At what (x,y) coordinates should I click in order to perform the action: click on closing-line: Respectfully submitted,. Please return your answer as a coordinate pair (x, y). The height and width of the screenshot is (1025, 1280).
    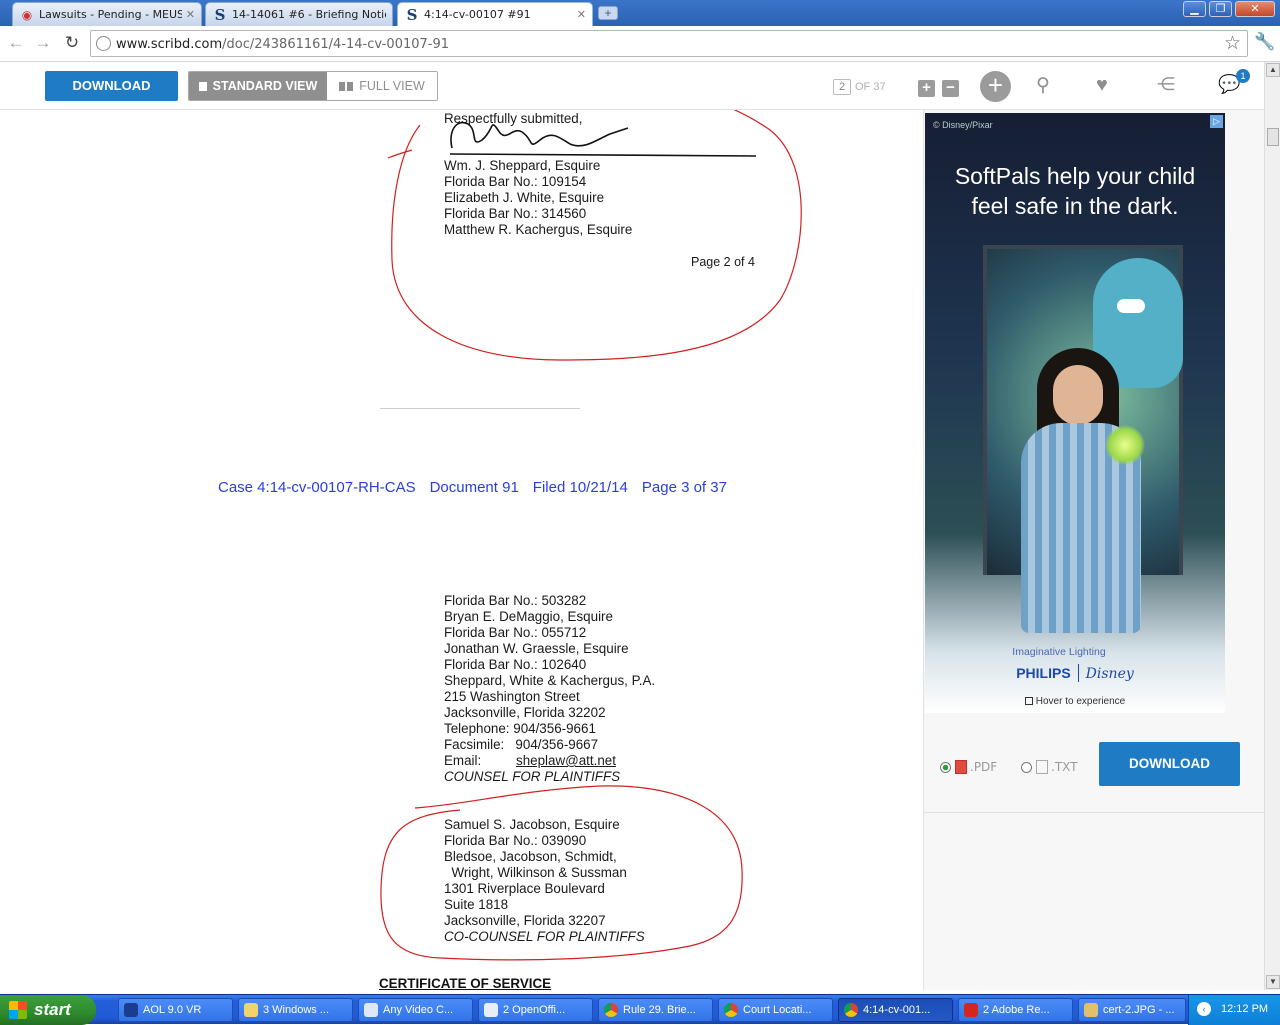
    Looking at the image, I should click on (513, 118).